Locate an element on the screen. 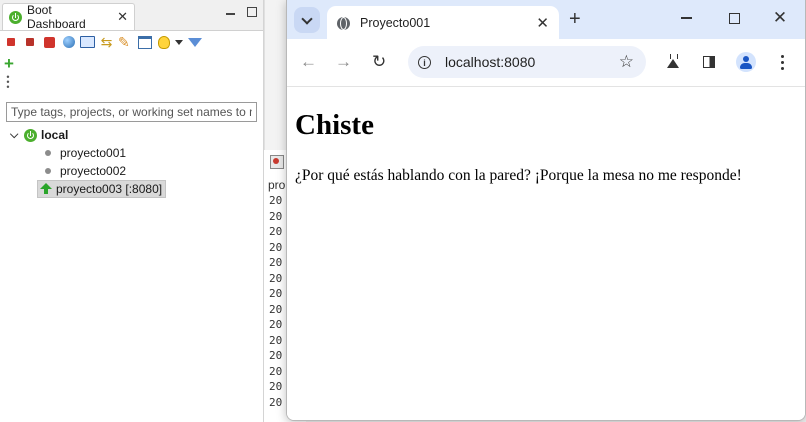 This screenshot has height=422, width=806. back-button: ← is located at coordinates (308, 62).